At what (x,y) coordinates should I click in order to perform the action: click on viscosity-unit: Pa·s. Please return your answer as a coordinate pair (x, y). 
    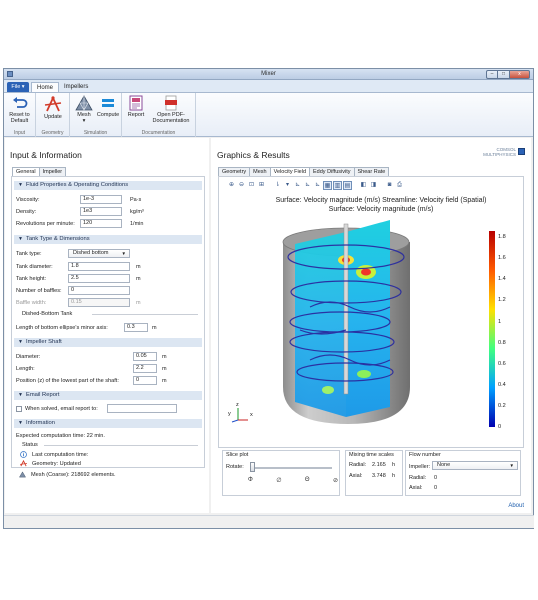
    Looking at the image, I should click on (136, 200).